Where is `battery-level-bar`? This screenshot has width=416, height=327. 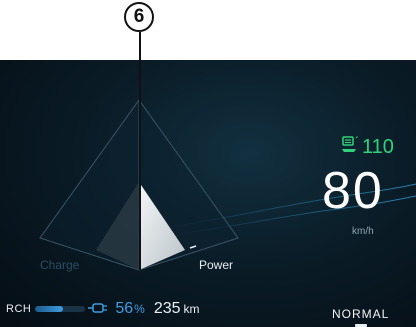 battery-level-bar is located at coordinates (60, 309).